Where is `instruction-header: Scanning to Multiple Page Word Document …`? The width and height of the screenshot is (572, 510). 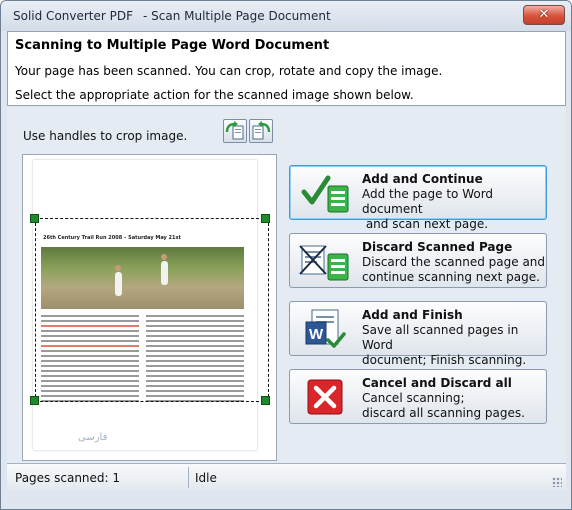 instruction-header: Scanning to Multiple Page Word Document … is located at coordinates (286, 68).